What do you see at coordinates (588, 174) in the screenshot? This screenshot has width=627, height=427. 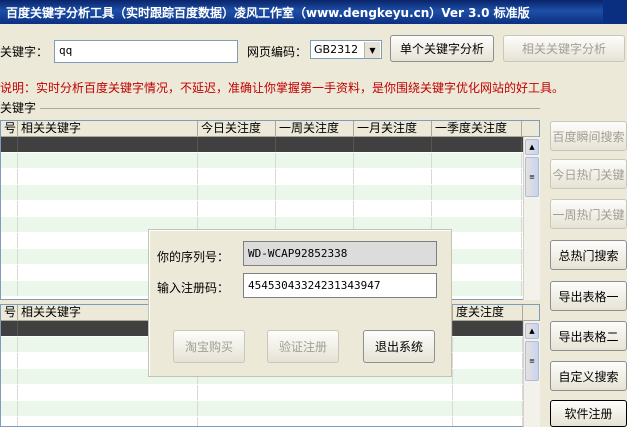 I see `today-hot-keywords-button: 今日热门关键` at bounding box center [588, 174].